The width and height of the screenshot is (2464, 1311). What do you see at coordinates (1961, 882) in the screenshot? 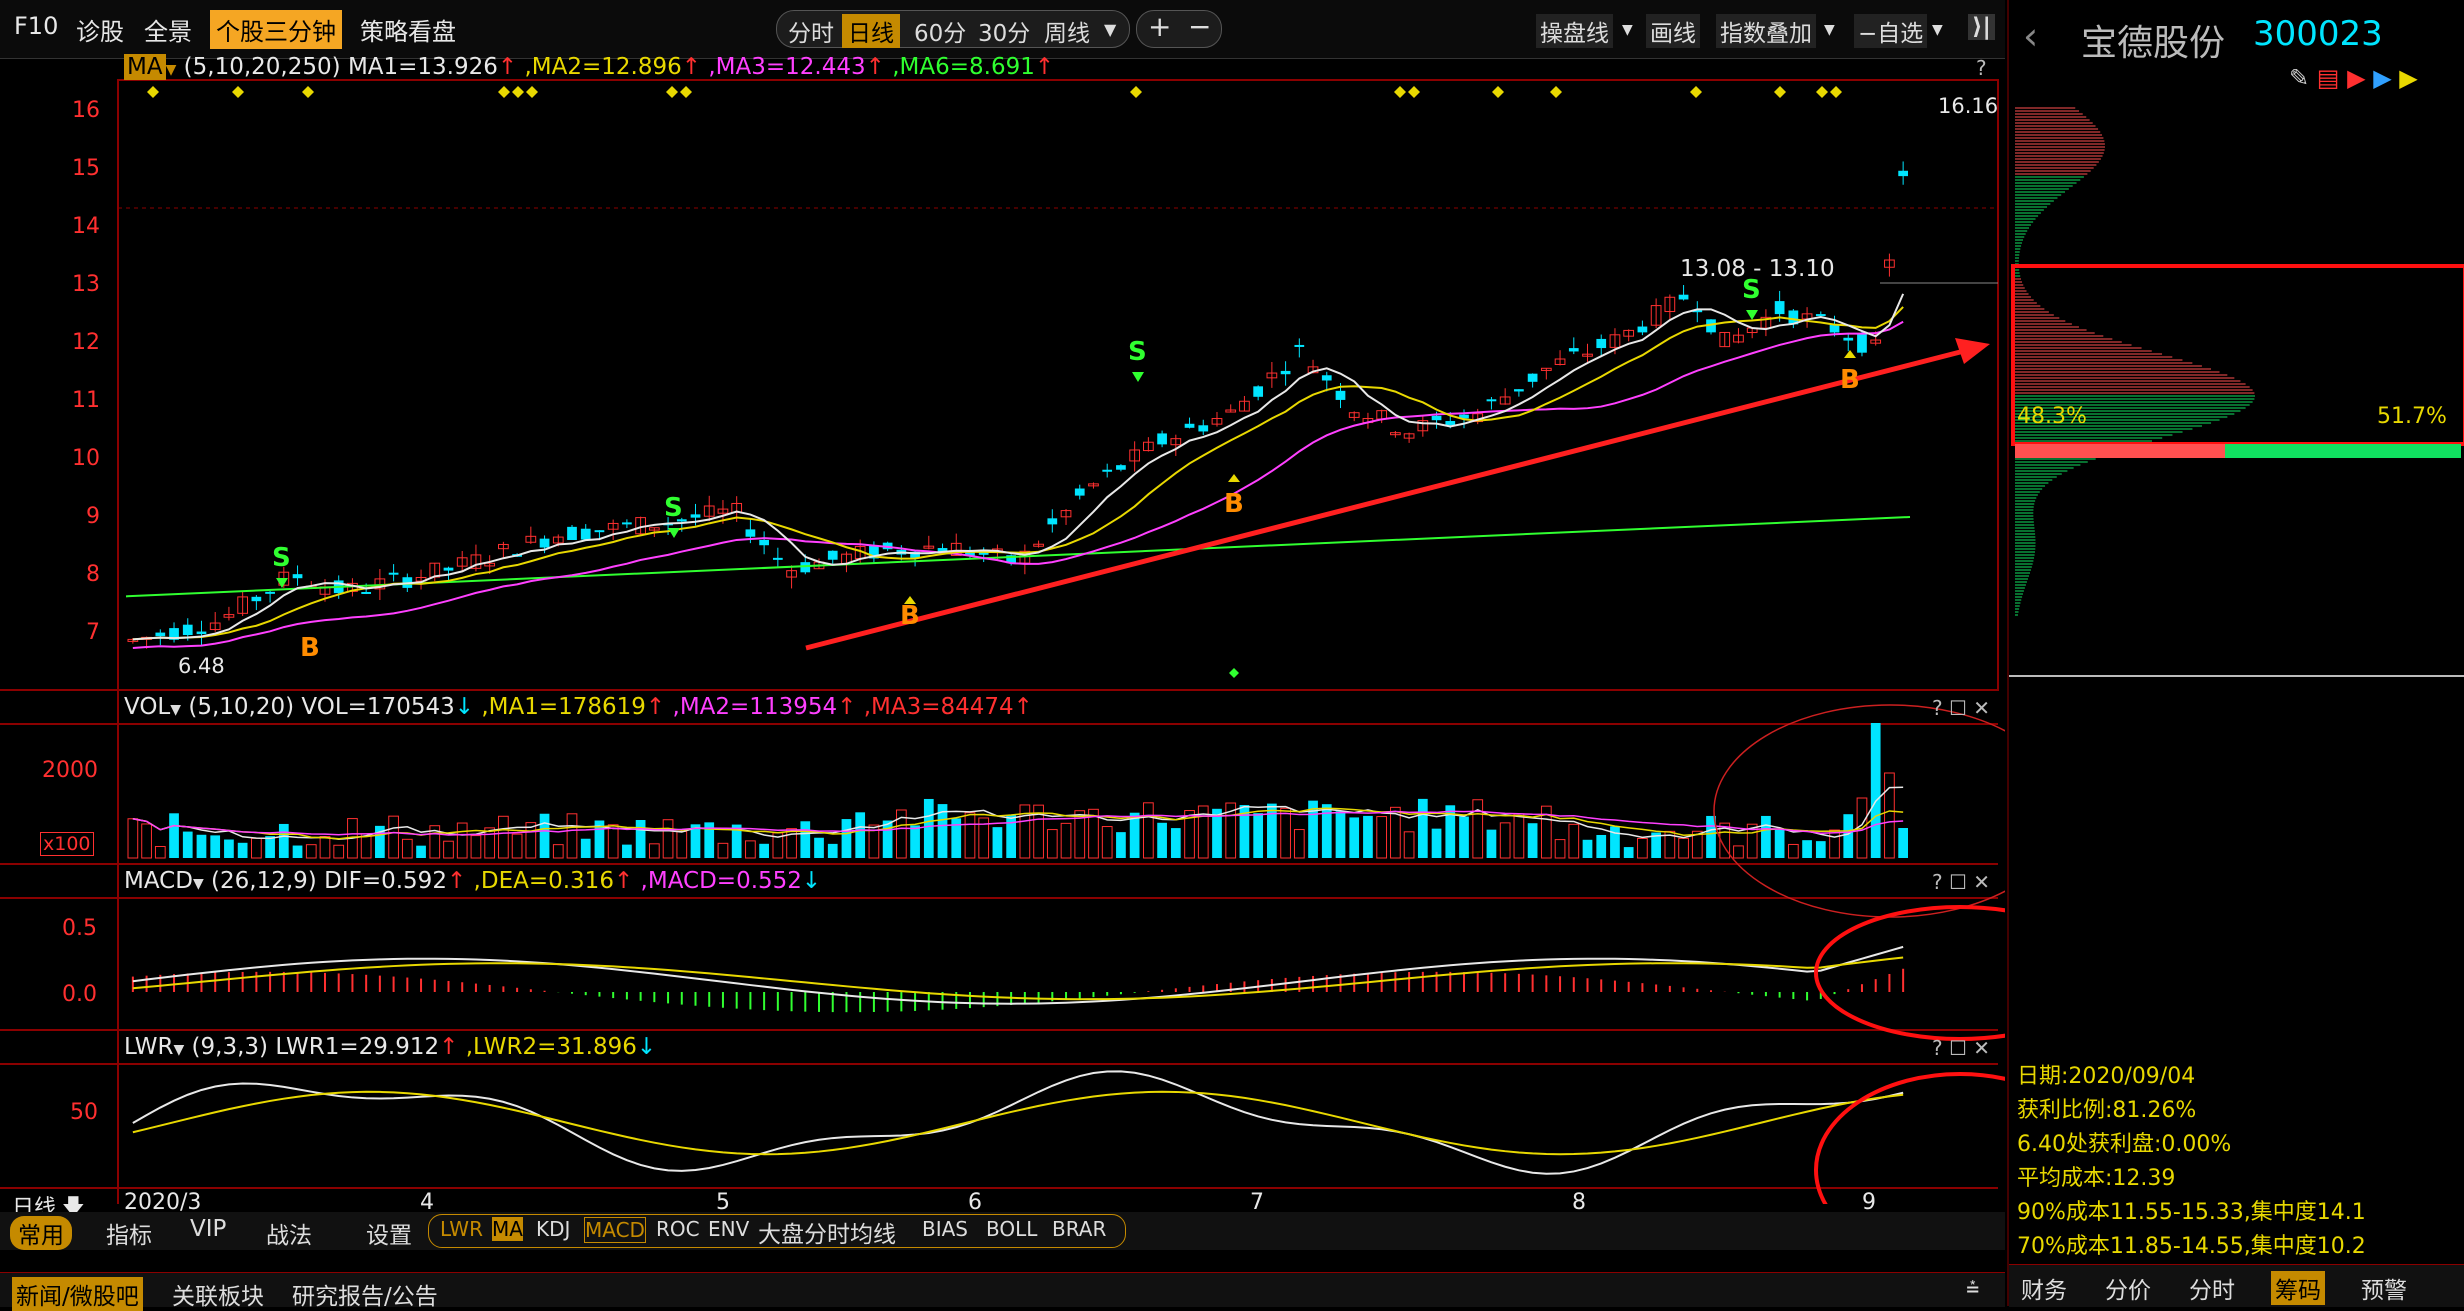
I see `macd-pane-controls: ? ☐ ✕` at bounding box center [1961, 882].